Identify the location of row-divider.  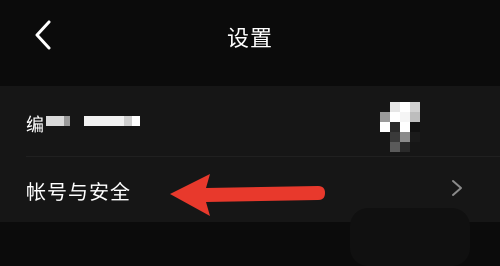
(263, 156).